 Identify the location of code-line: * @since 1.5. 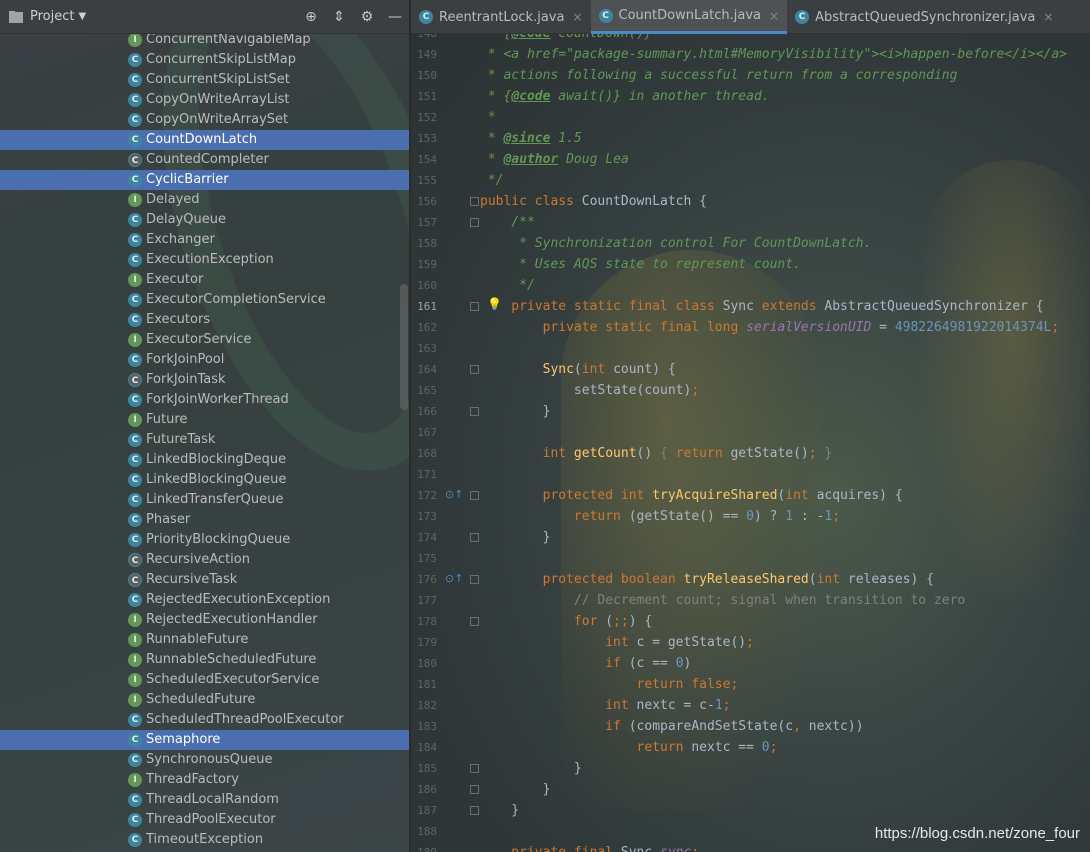
(531, 138).